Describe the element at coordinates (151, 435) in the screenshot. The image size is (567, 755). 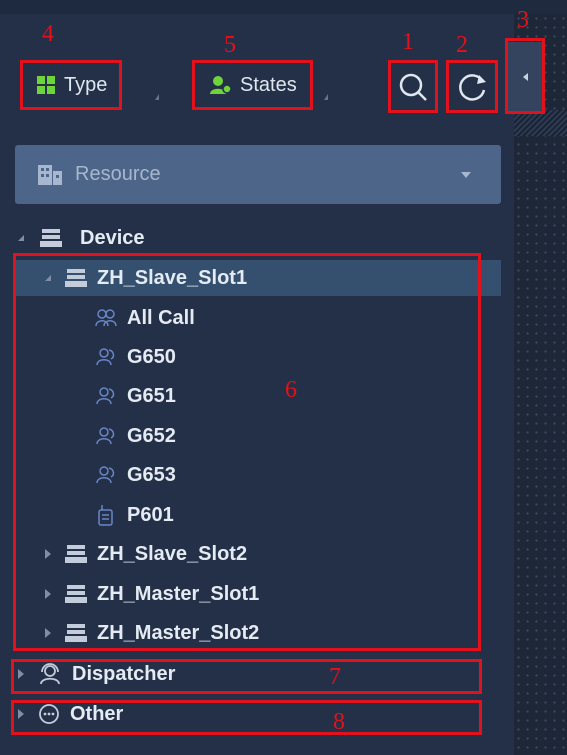
I see `tree-node-label: G652` at that location.